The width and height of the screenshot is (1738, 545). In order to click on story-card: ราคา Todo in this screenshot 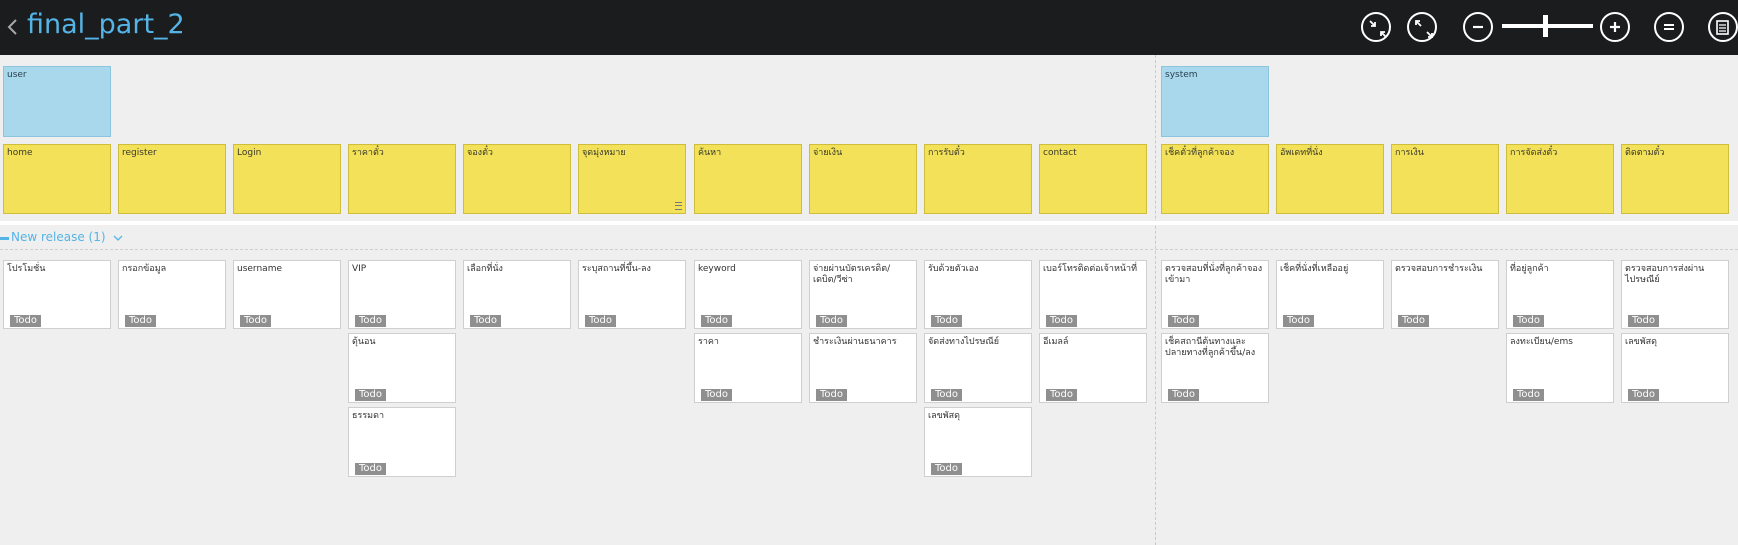, I will do `click(748, 368)`.